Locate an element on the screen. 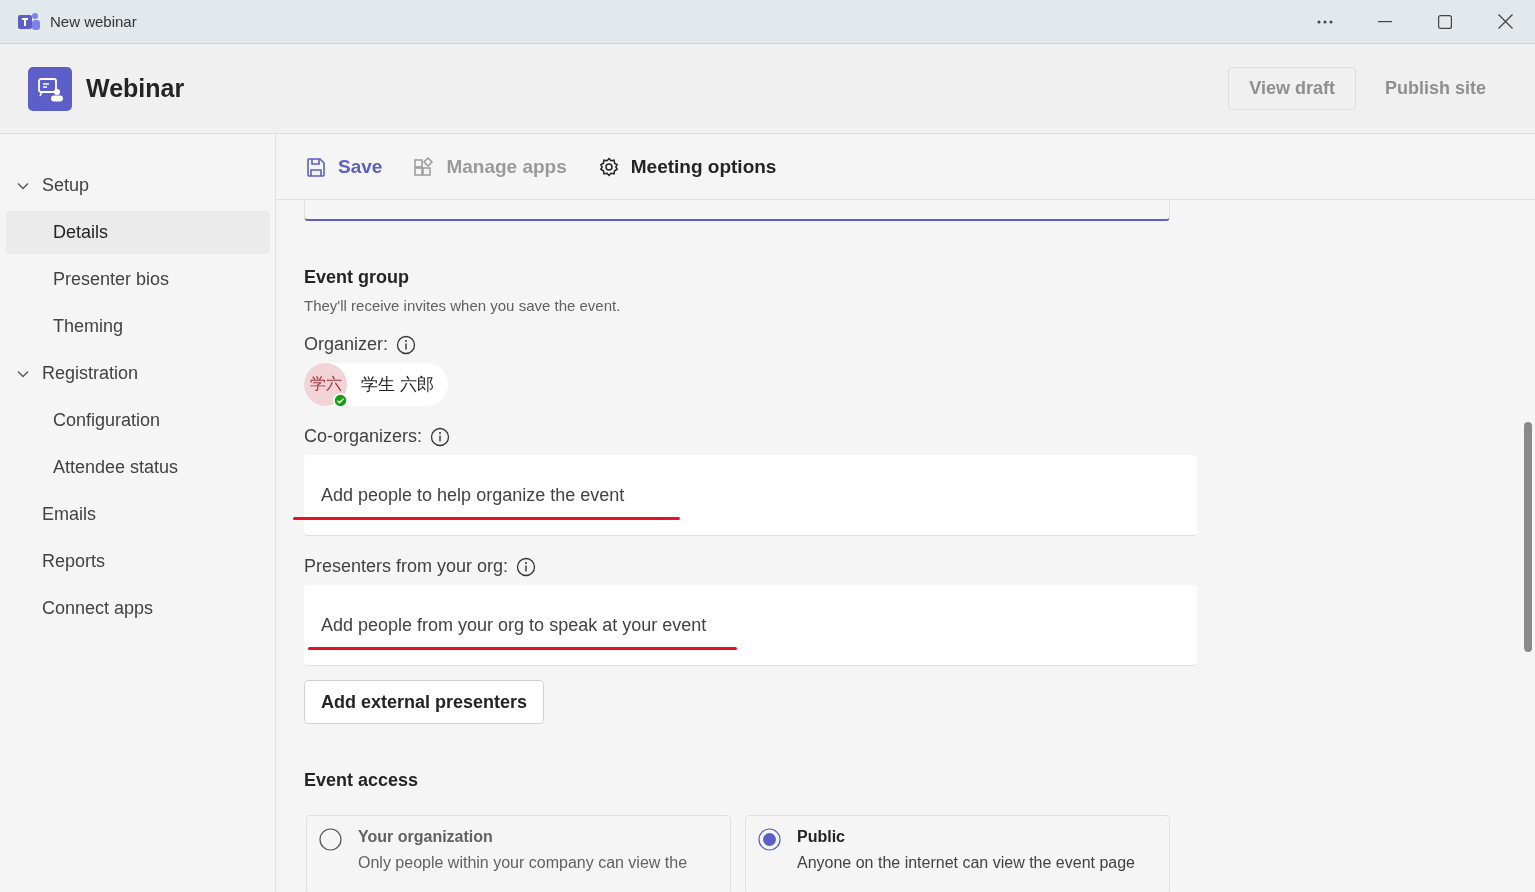 The width and height of the screenshot is (1535, 892). section-description: They'll receive invites when you save the event. is located at coordinates (463, 305).